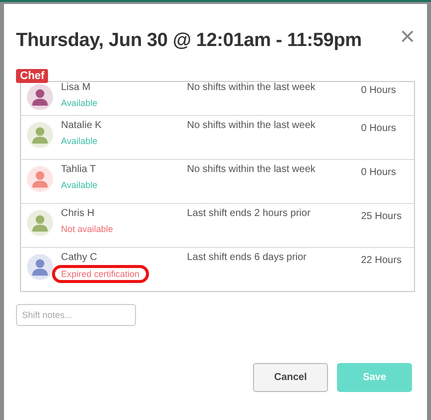 The height and width of the screenshot is (420, 431). I want to click on staff-row: Cathy C Expired certification Last shift ends 6 days prior 22 Hours, so click(217, 269).